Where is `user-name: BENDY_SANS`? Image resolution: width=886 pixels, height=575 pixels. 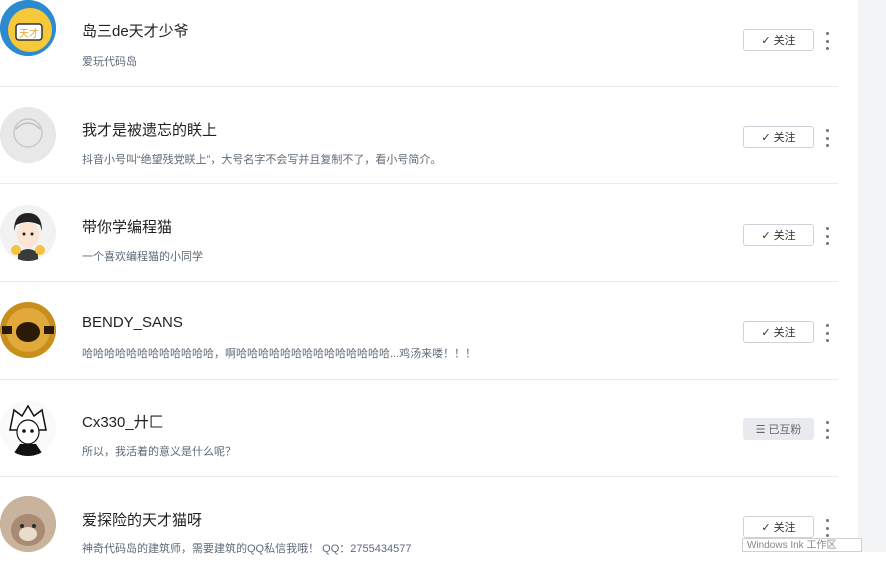
user-name: BENDY_SANS is located at coordinates (132, 322).